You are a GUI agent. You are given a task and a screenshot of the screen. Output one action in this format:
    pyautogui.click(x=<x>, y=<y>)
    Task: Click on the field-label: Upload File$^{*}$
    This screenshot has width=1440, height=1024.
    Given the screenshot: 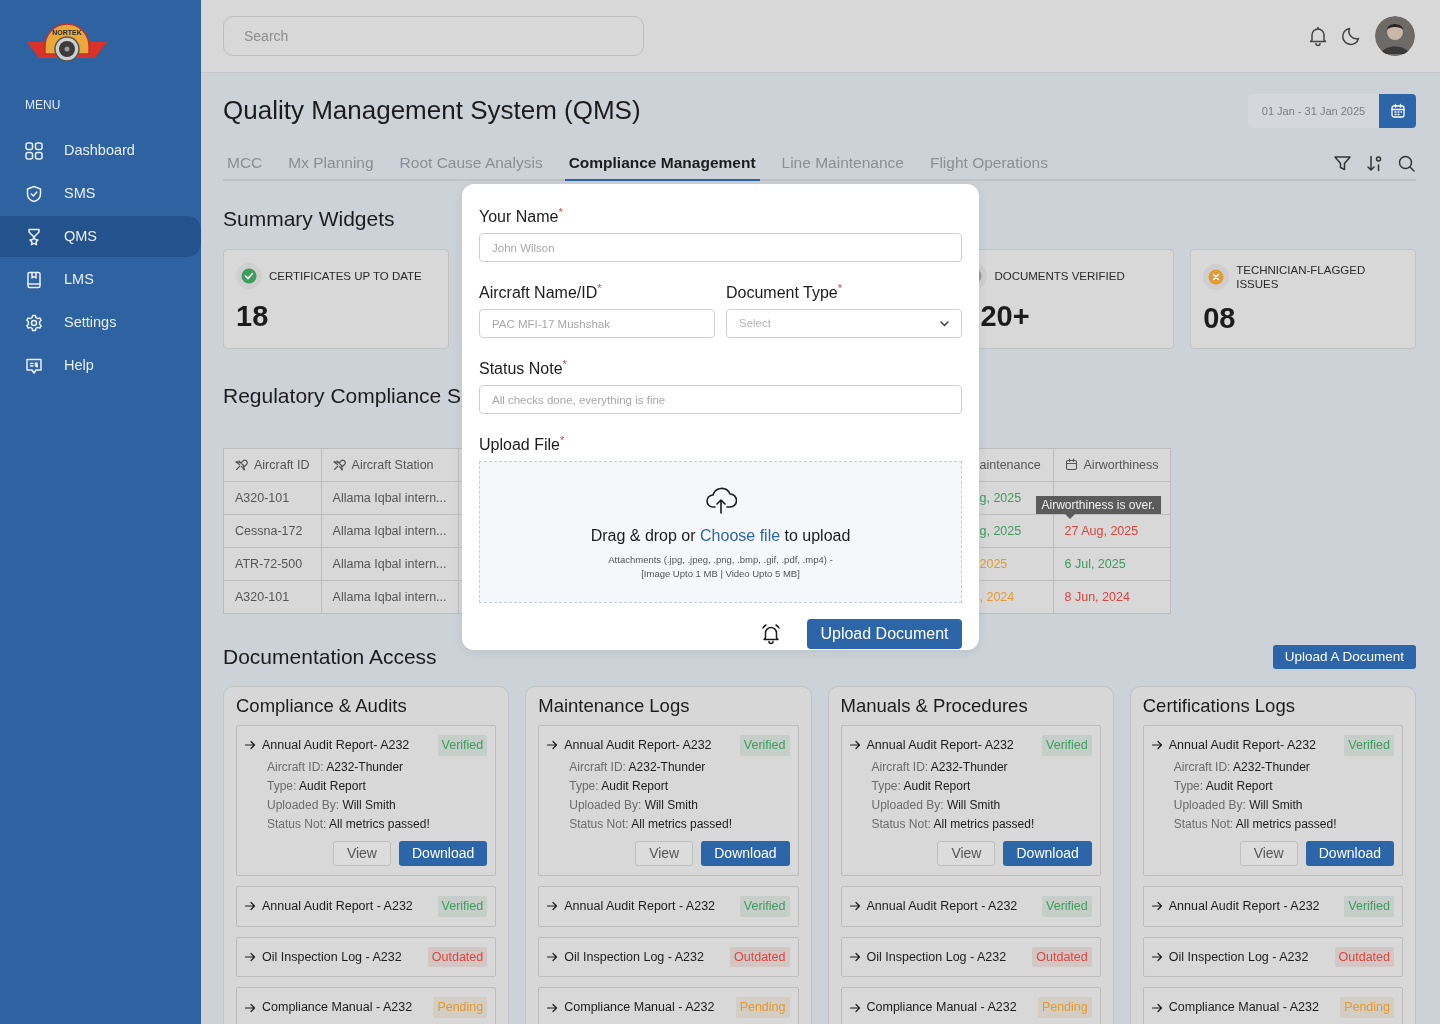 What is the action you would take?
    pyautogui.click(x=522, y=444)
    